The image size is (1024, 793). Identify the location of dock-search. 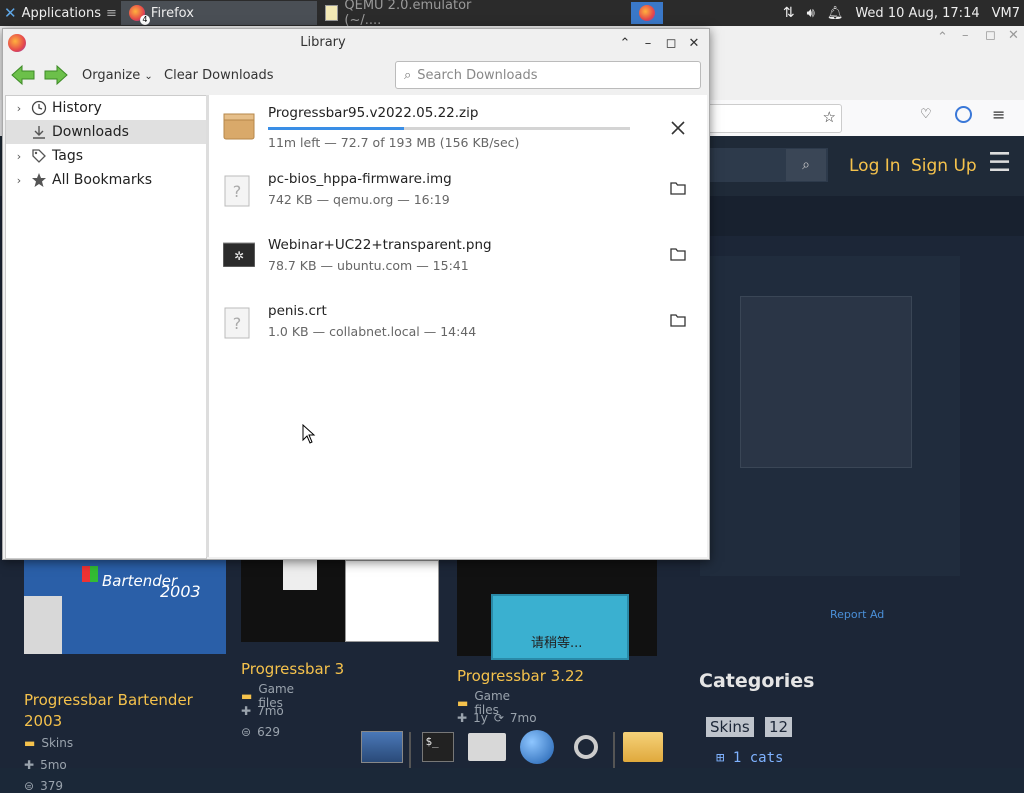
(585, 747).